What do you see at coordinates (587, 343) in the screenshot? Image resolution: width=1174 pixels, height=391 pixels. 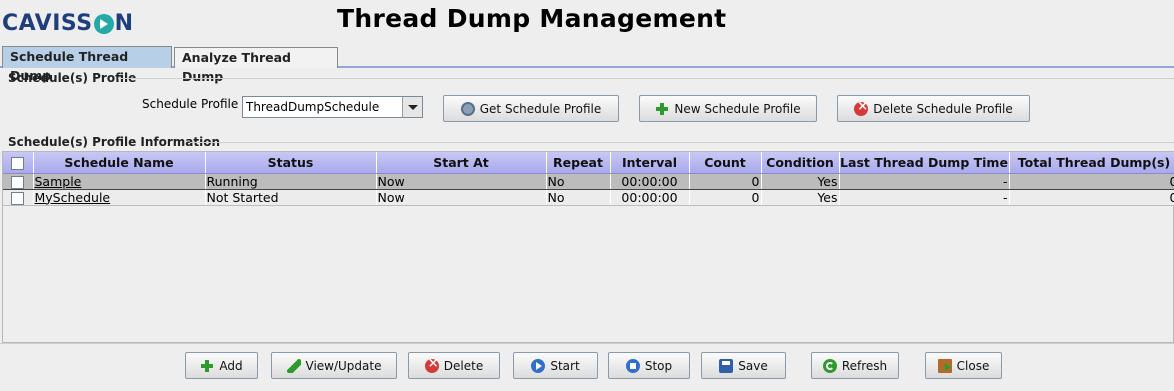 I see `footer-divider` at bounding box center [587, 343].